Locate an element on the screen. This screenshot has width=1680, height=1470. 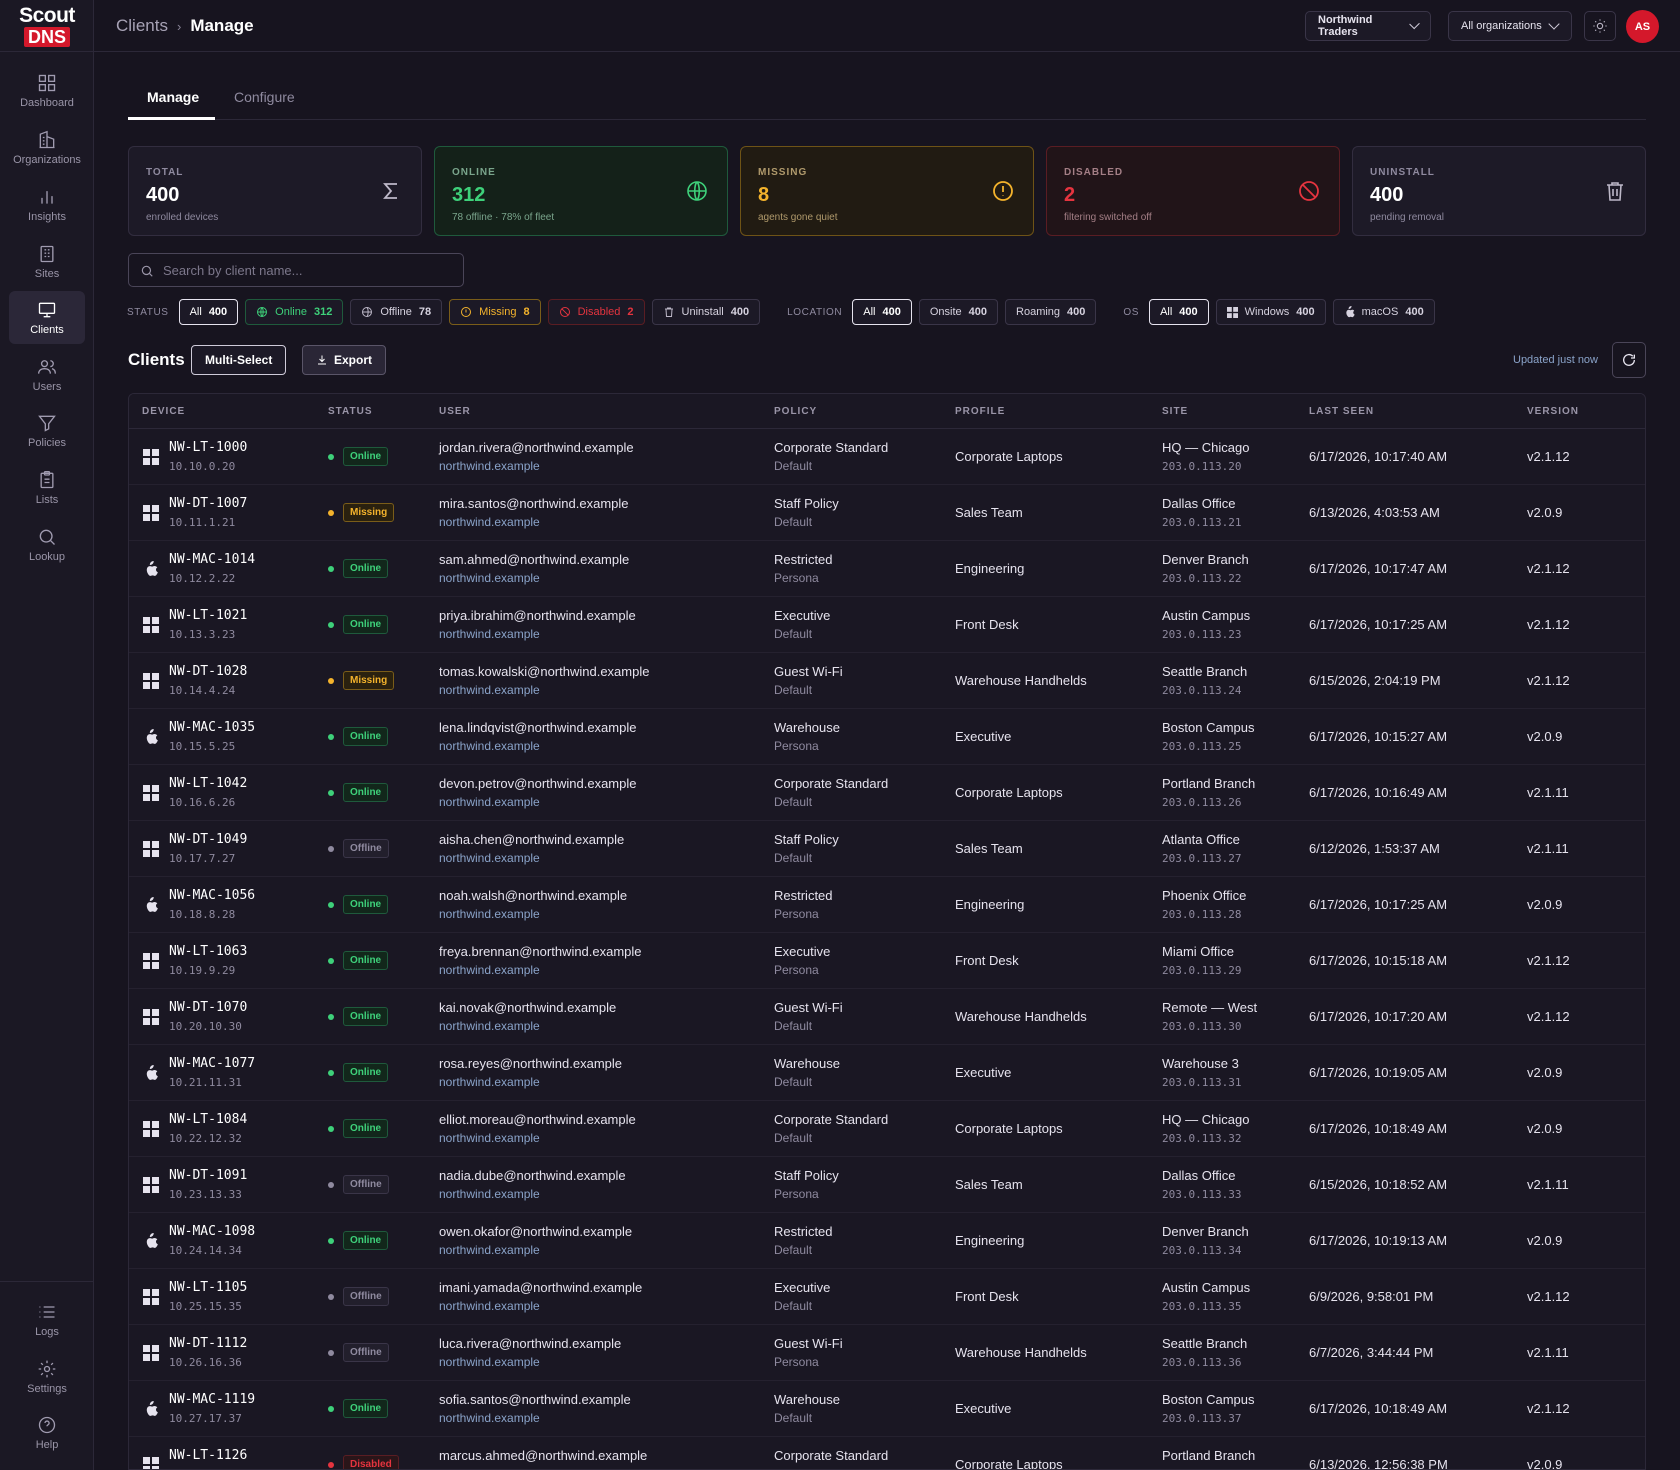
sidebar-item-lists: Lists is located at coordinates (47, 487).